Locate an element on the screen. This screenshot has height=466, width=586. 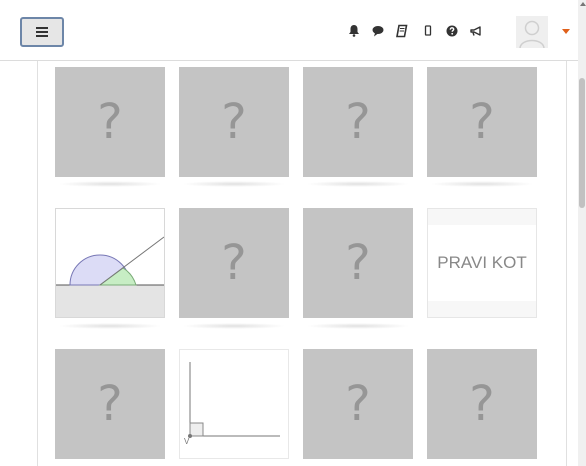
book-icon is located at coordinates (402, 31).